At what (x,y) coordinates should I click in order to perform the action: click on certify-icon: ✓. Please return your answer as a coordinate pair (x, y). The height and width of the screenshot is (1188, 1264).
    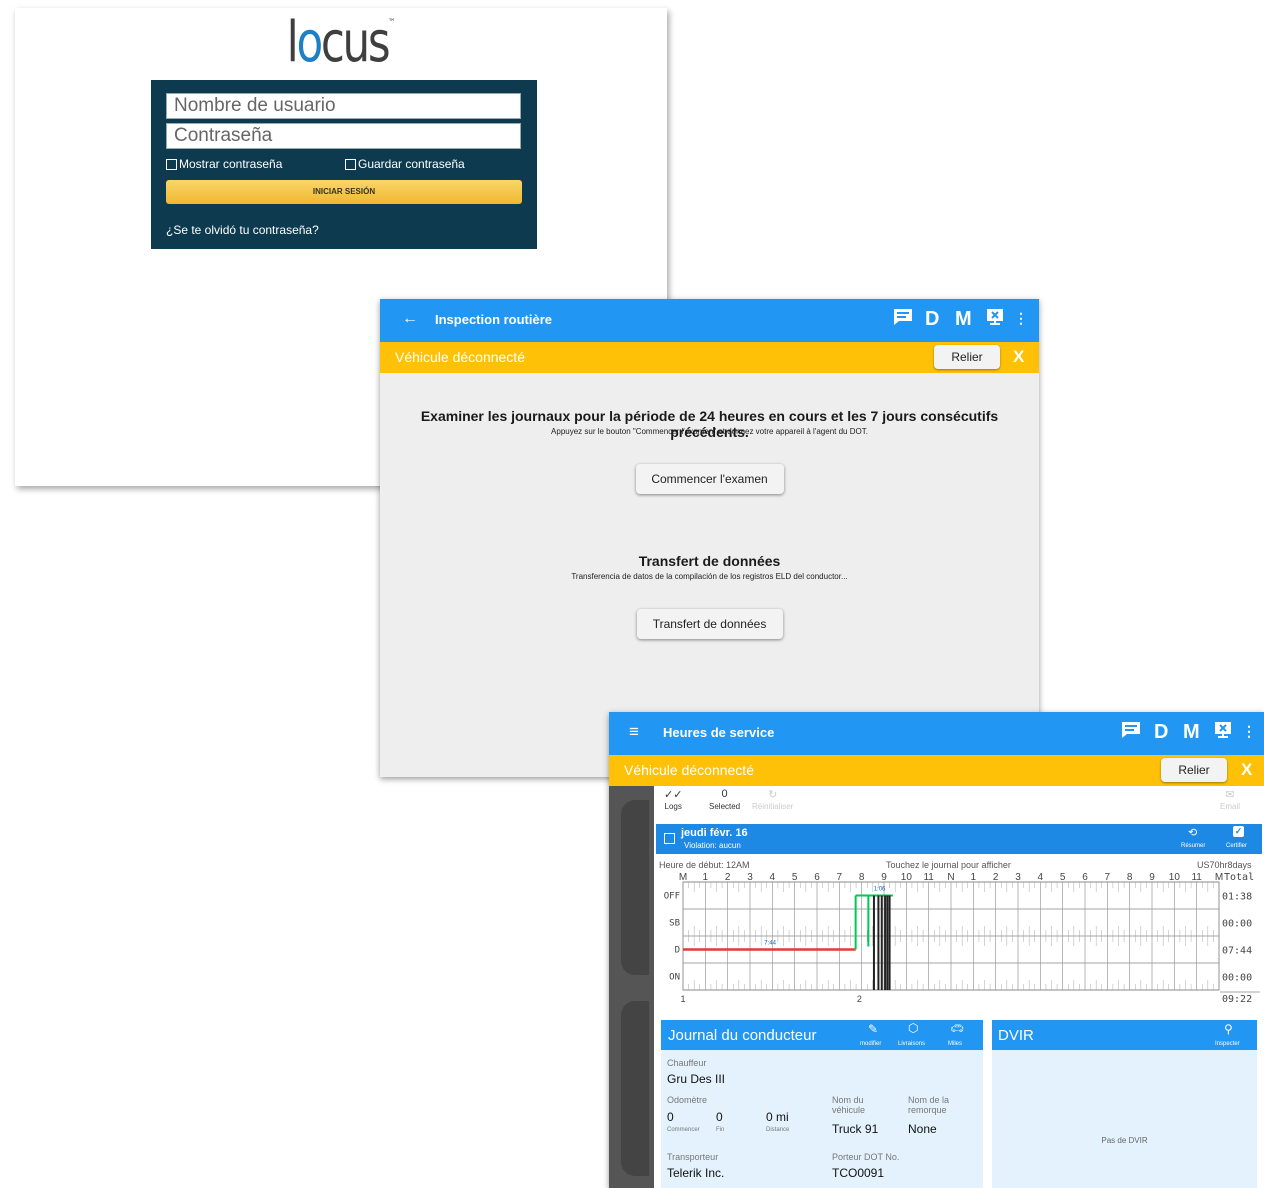
    Looking at the image, I should click on (1238, 831).